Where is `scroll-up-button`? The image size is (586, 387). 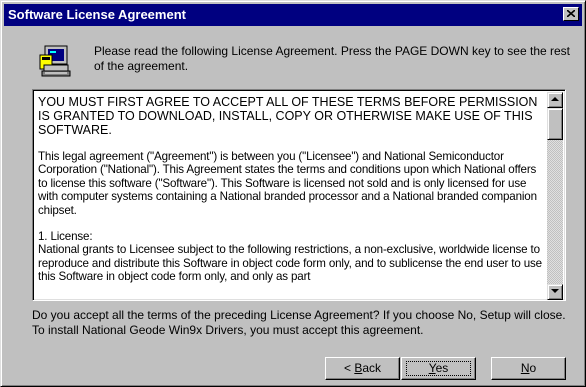
scroll-up-button is located at coordinates (555, 100).